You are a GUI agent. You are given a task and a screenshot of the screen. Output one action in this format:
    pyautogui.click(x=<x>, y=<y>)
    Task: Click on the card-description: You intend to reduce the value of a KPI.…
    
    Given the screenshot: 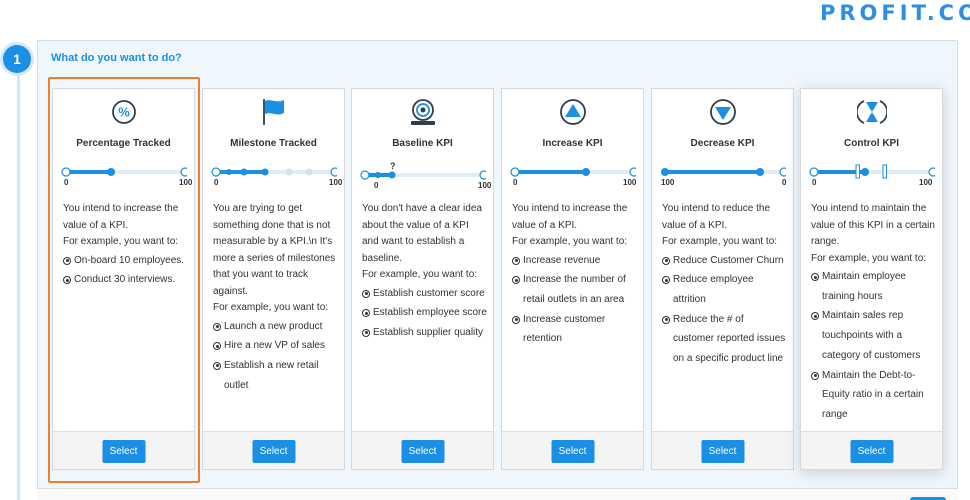 What is the action you would take?
    pyautogui.click(x=724, y=285)
    